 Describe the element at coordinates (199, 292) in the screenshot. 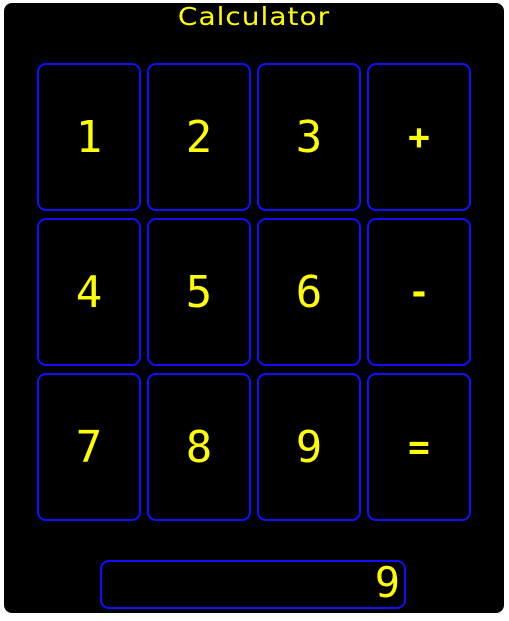

I see `key-5-button: 5` at that location.